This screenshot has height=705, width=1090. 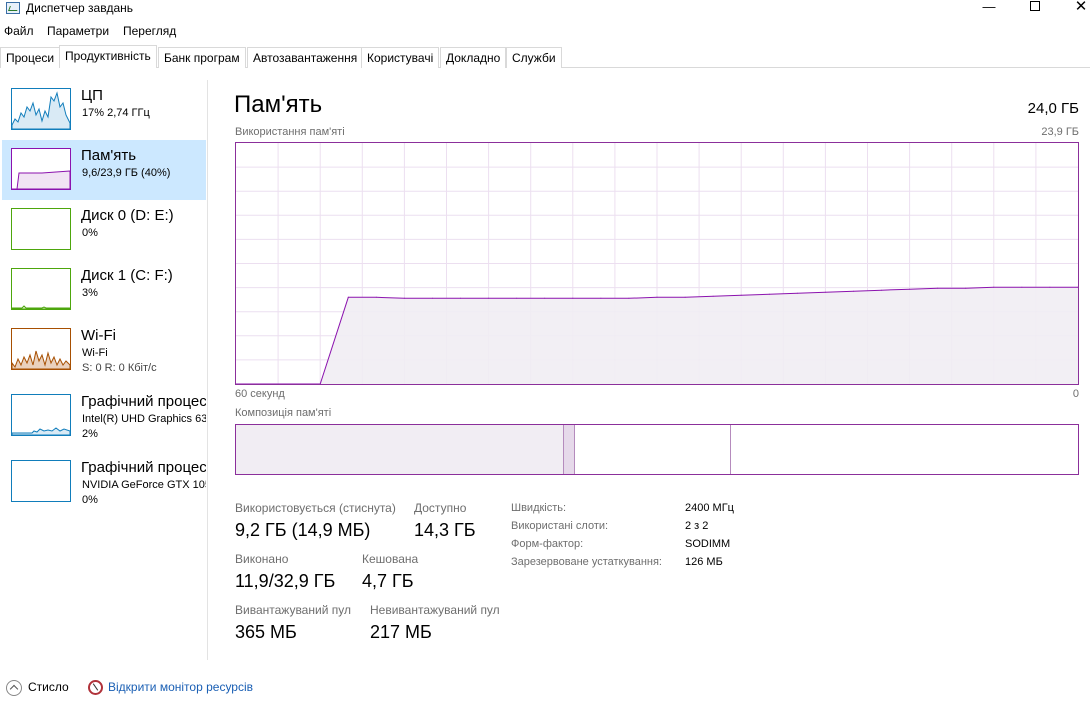 I want to click on sidebar-item-subtitle: 0%, so click(x=90, y=233).